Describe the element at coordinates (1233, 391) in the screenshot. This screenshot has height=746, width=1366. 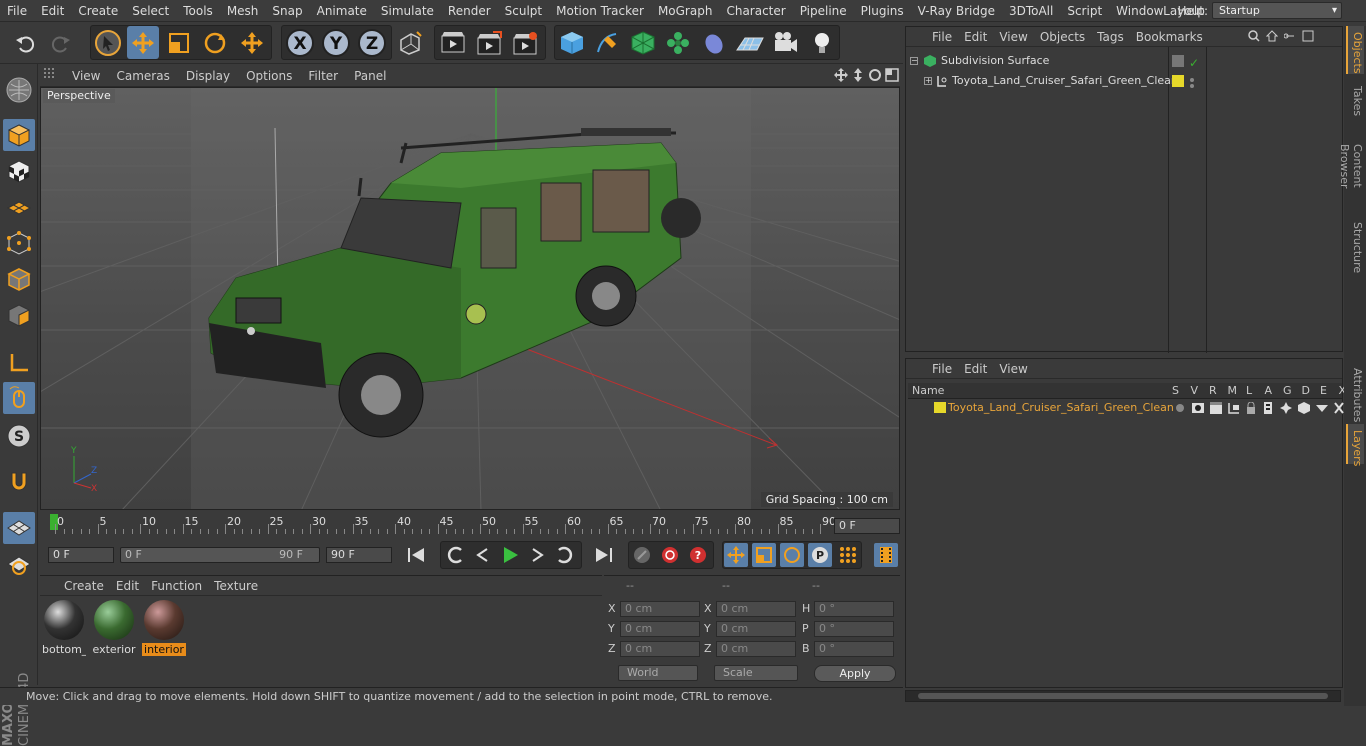
I see `layer-column-m: M` at that location.